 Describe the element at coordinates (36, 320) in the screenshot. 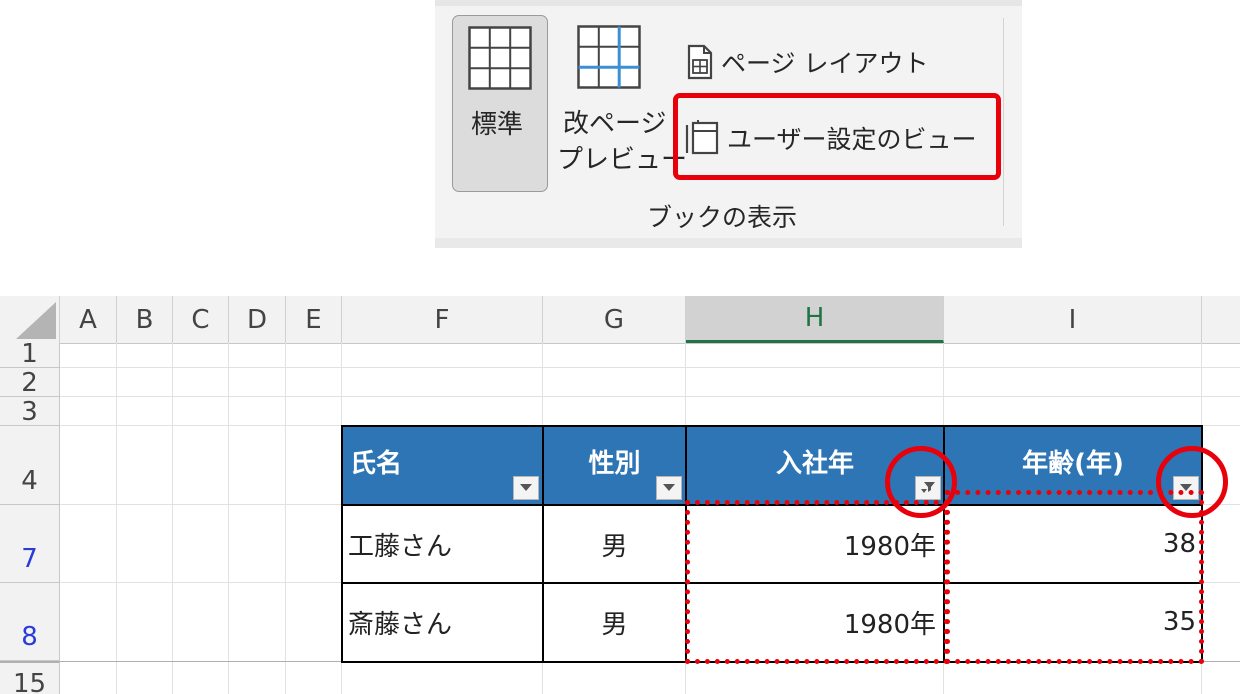

I see `select-all-triangle-icon` at that location.